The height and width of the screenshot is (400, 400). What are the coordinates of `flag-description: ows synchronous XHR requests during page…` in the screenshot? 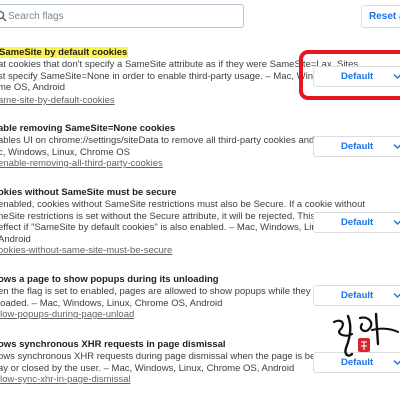 It's located at (186, 362).